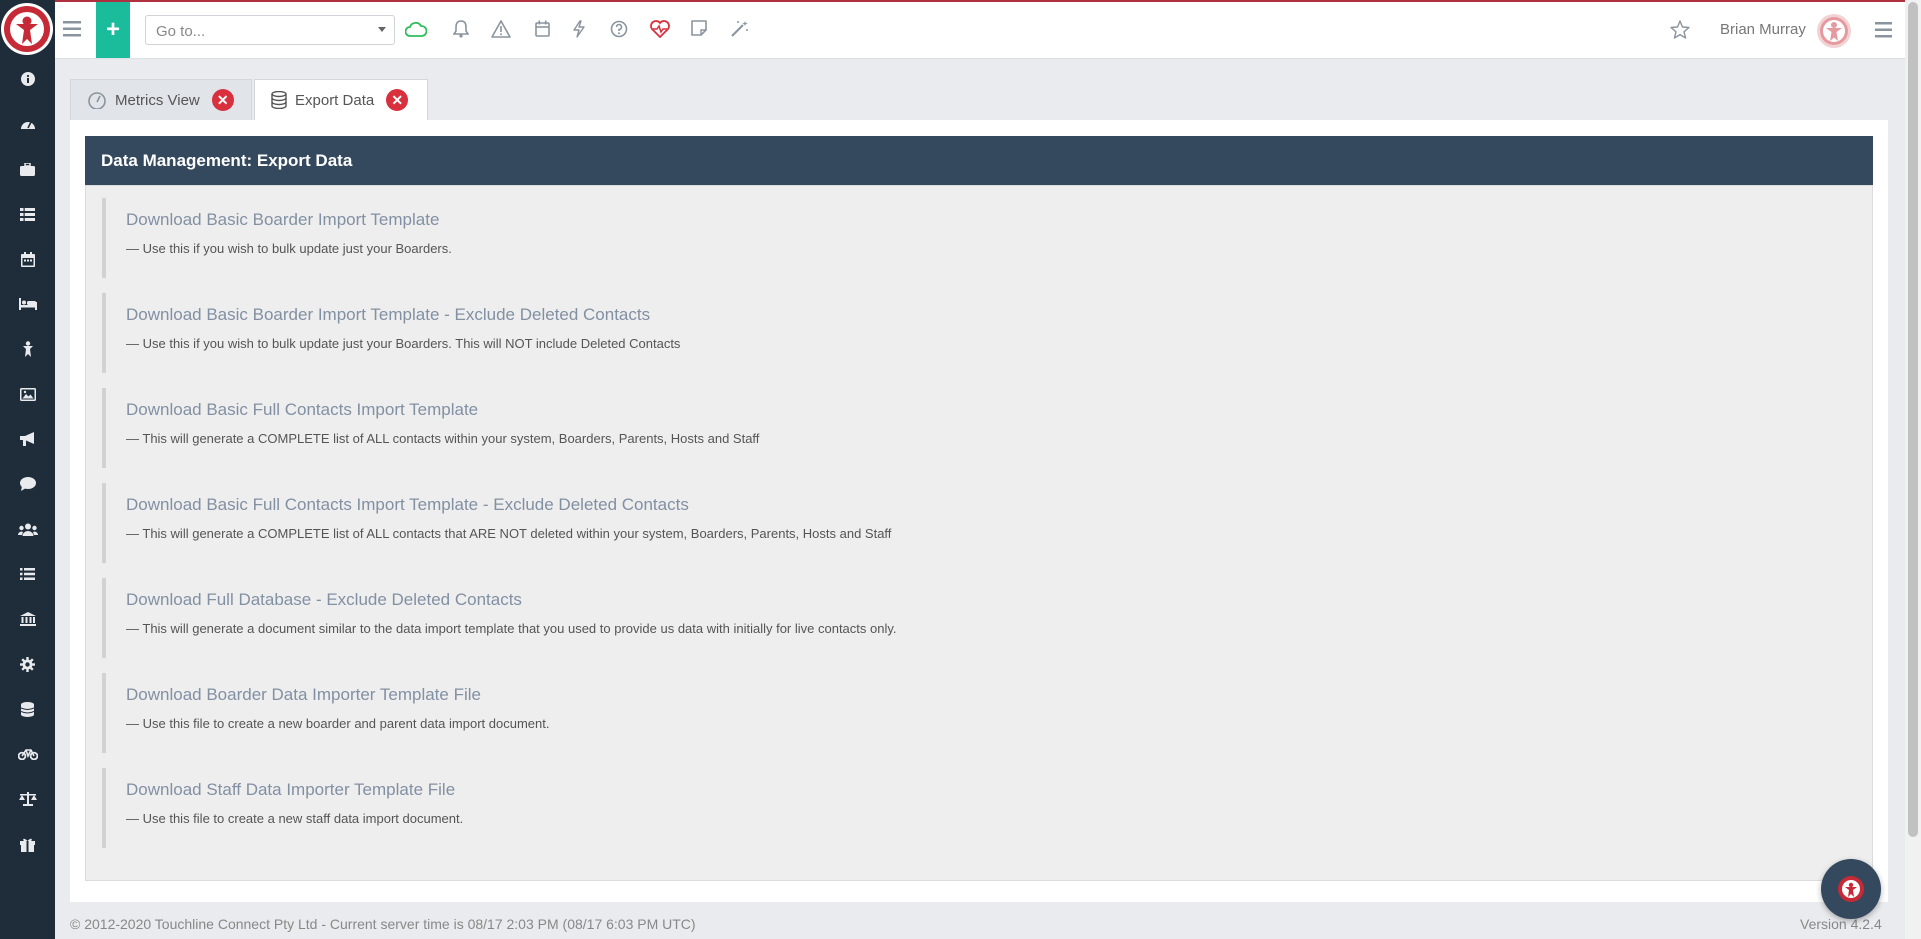 This screenshot has width=1921, height=939. Describe the element at coordinates (980, 30) in the screenshot. I see `top-header: + Brian Murray` at that location.